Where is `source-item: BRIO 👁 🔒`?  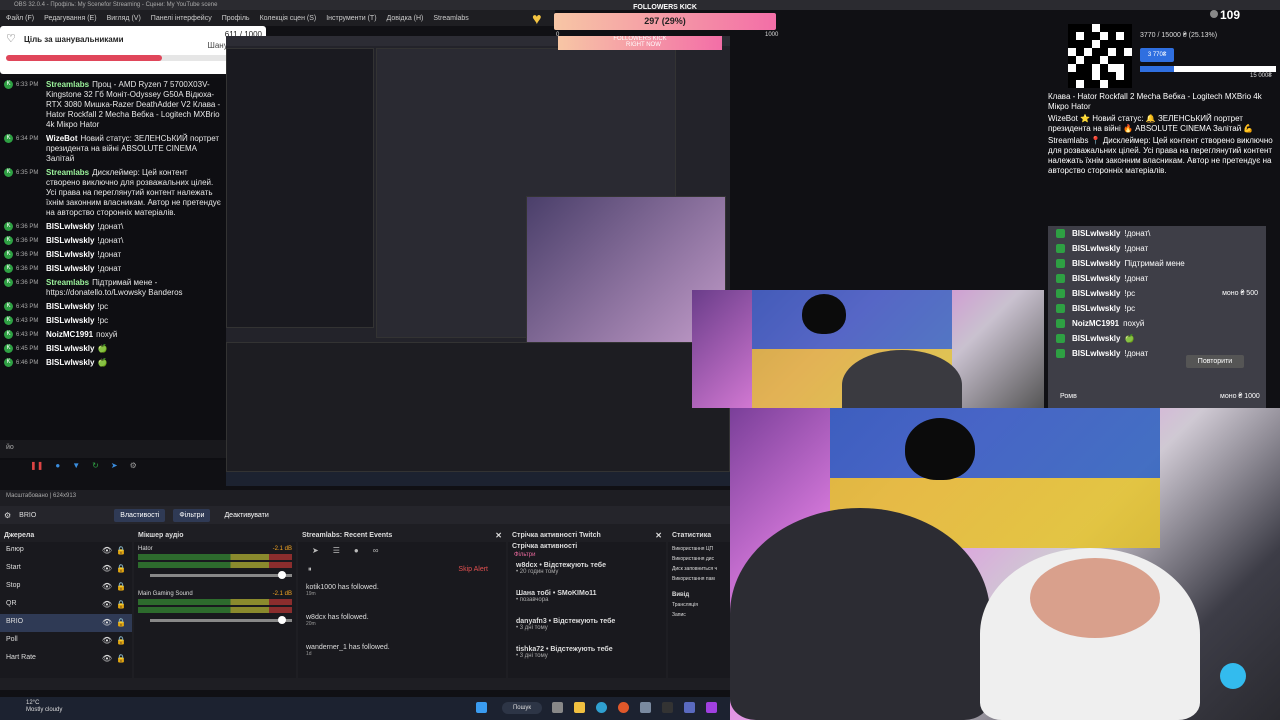
source-item: BRIO 👁 🔒 is located at coordinates (66, 623).